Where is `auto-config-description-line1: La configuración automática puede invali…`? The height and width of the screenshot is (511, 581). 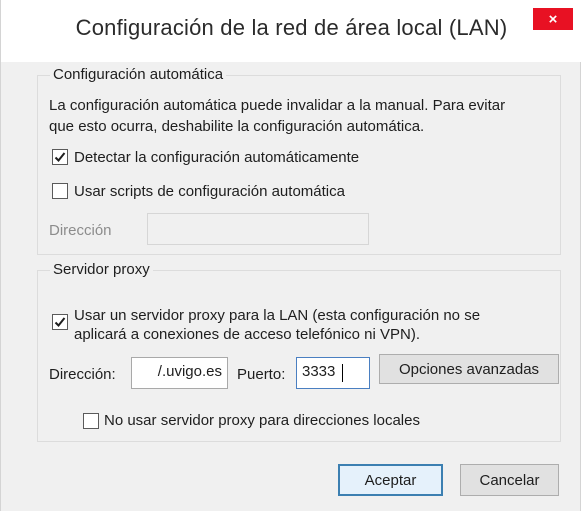
auto-config-description-line1: La configuración automática puede invali… is located at coordinates (277, 105).